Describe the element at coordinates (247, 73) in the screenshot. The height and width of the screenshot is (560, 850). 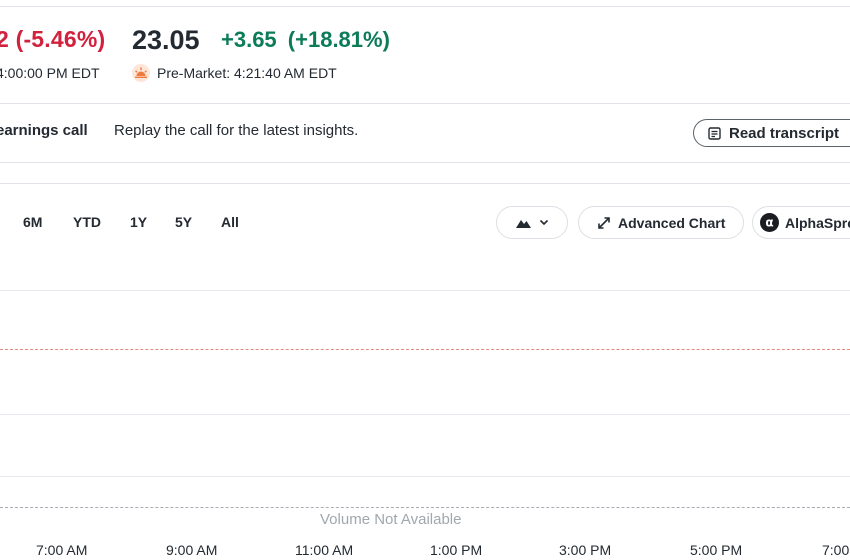
I see `premarket-label: Pre-Market: 4:21:40 AM EDT` at that location.